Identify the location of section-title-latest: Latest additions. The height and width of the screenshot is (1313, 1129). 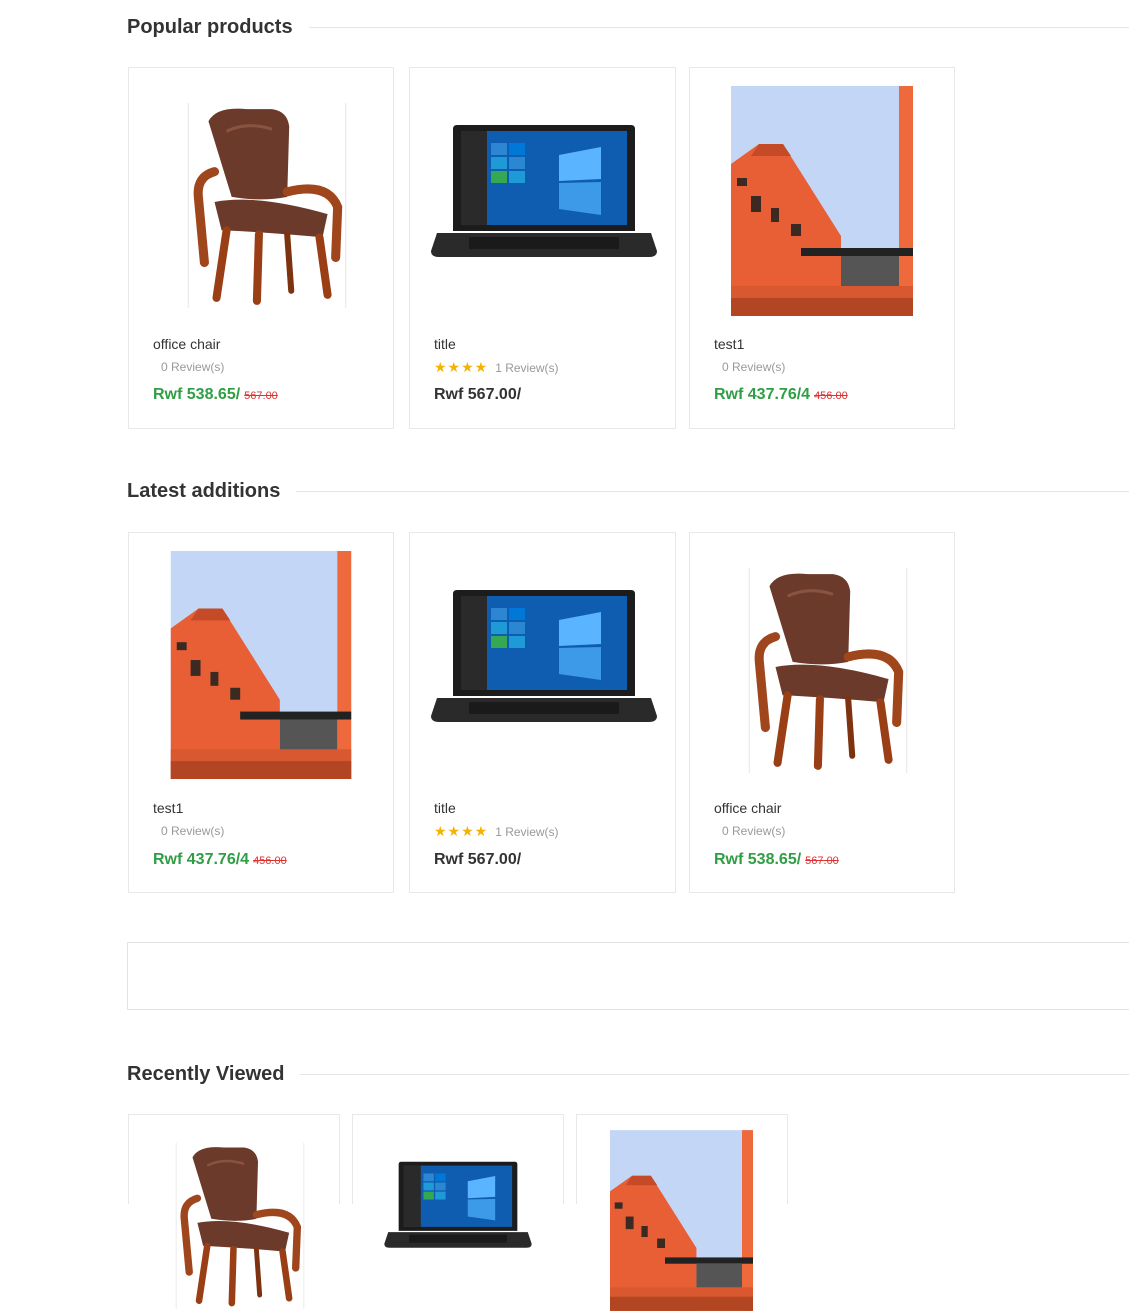
(204, 491).